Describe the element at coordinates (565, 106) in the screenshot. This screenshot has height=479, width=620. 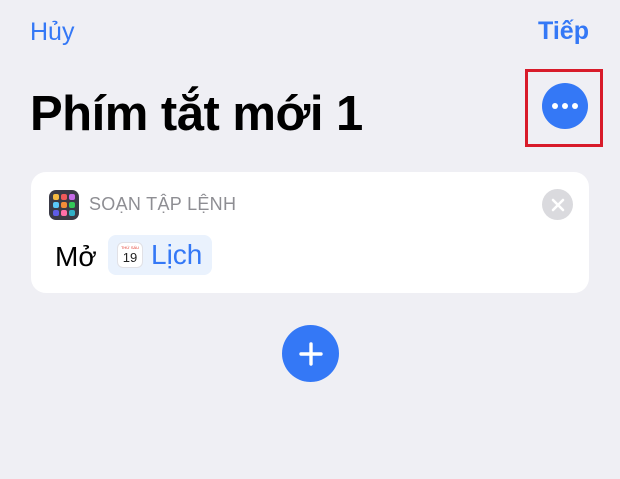
I see `more-options-button` at that location.